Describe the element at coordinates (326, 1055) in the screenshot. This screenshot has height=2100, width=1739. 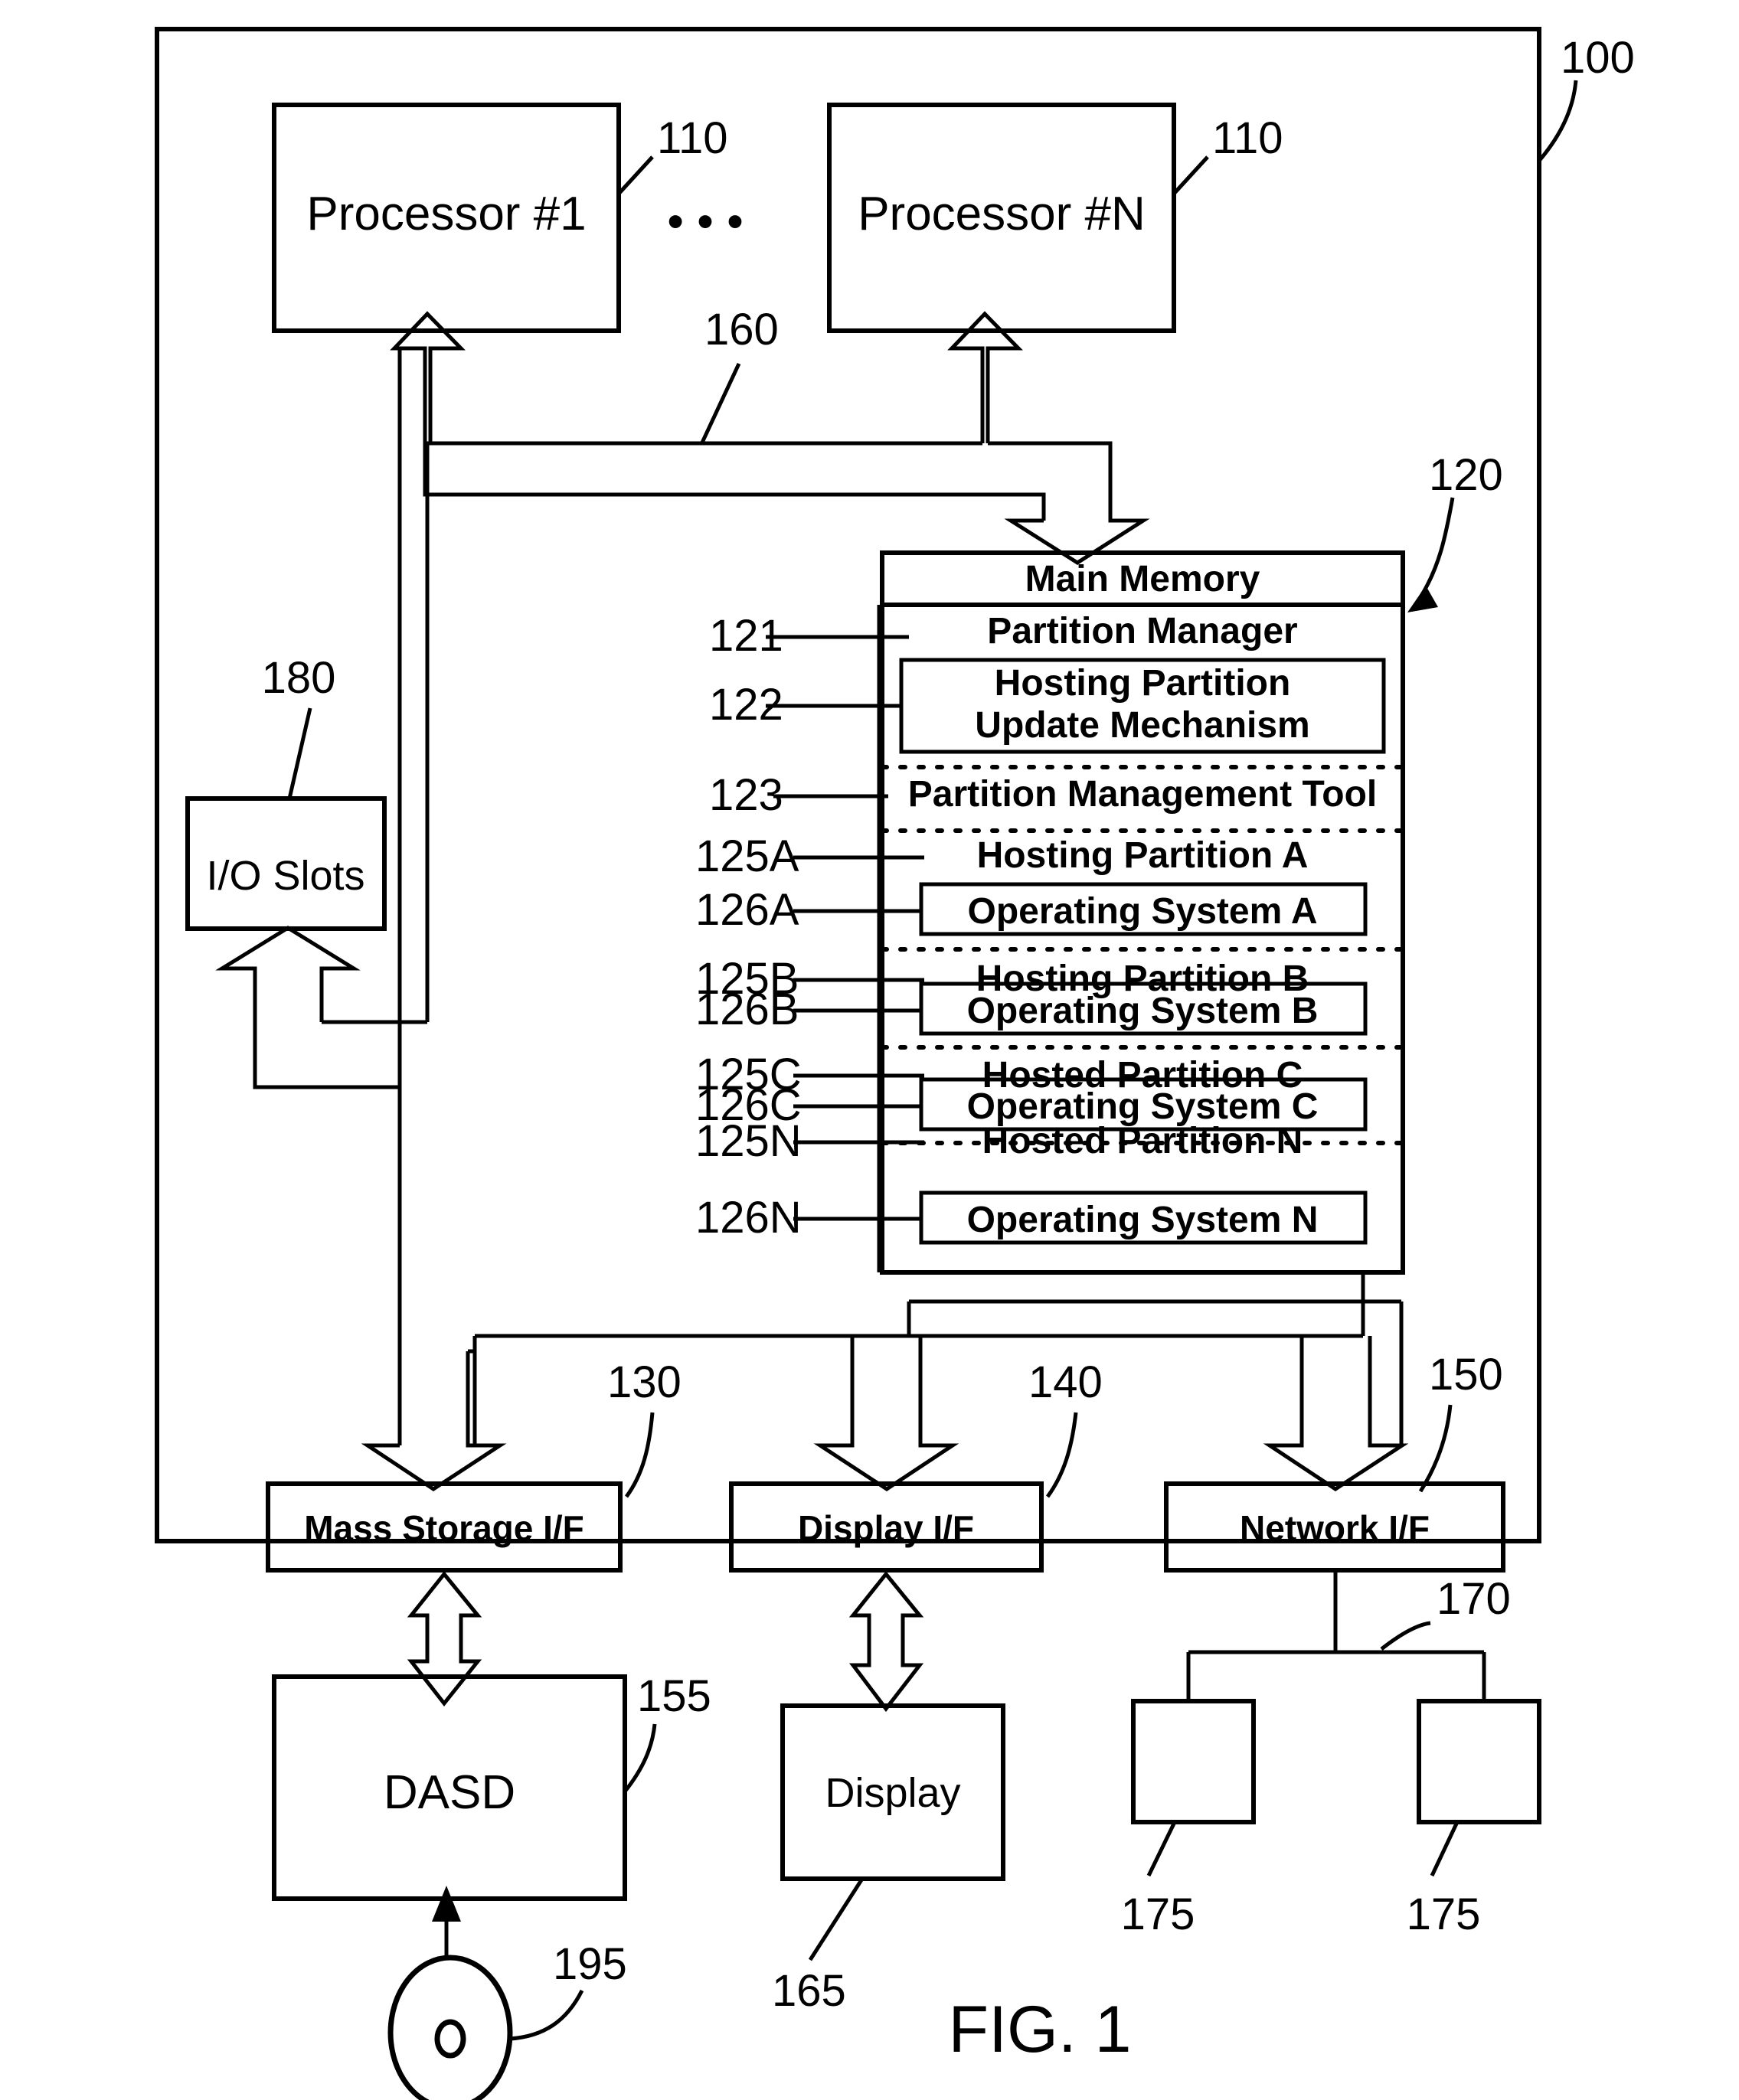
I see `io-slots-bus-connector-lower` at that location.